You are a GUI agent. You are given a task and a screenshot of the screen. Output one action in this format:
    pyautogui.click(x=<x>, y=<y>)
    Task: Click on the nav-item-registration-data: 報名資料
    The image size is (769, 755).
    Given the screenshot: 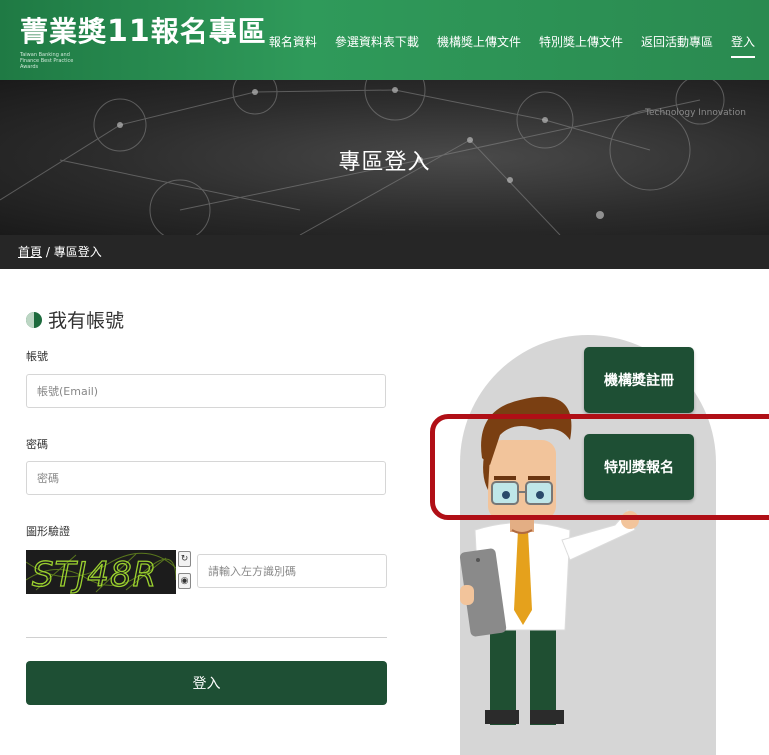 What is the action you would take?
    pyautogui.click(x=293, y=45)
    